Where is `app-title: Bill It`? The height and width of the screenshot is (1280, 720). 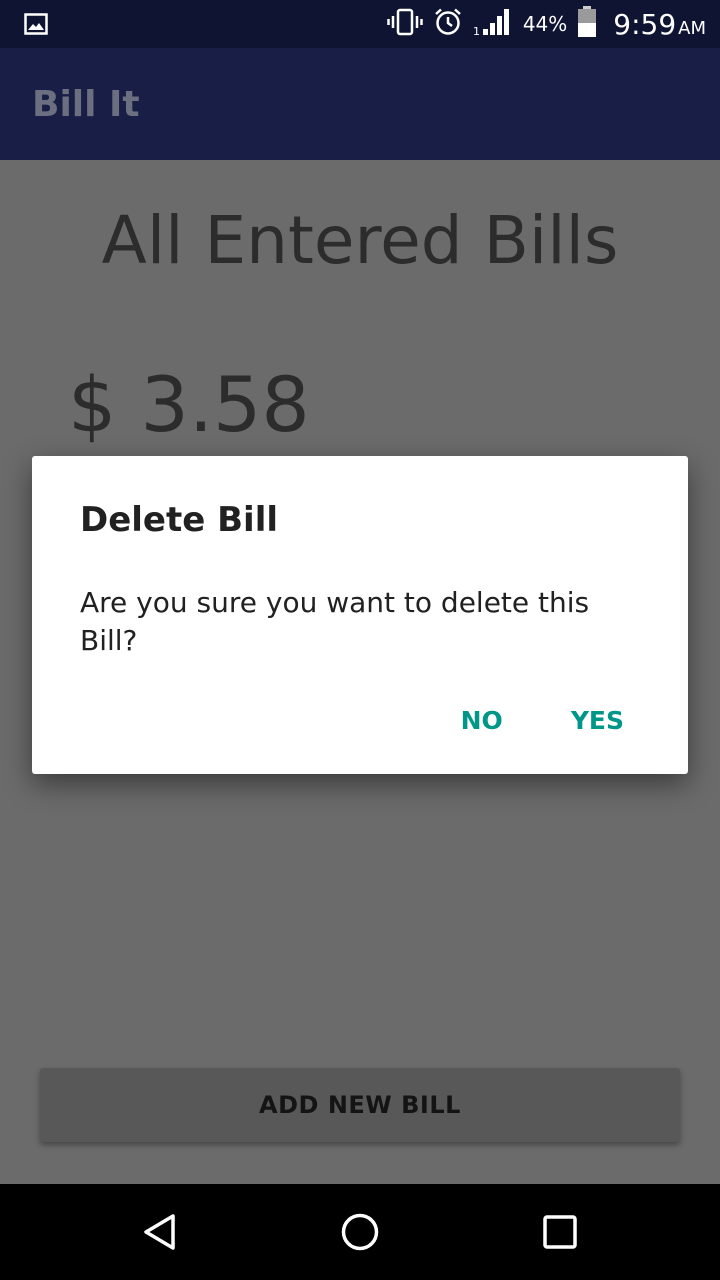
app-title: Bill It is located at coordinates (86, 104).